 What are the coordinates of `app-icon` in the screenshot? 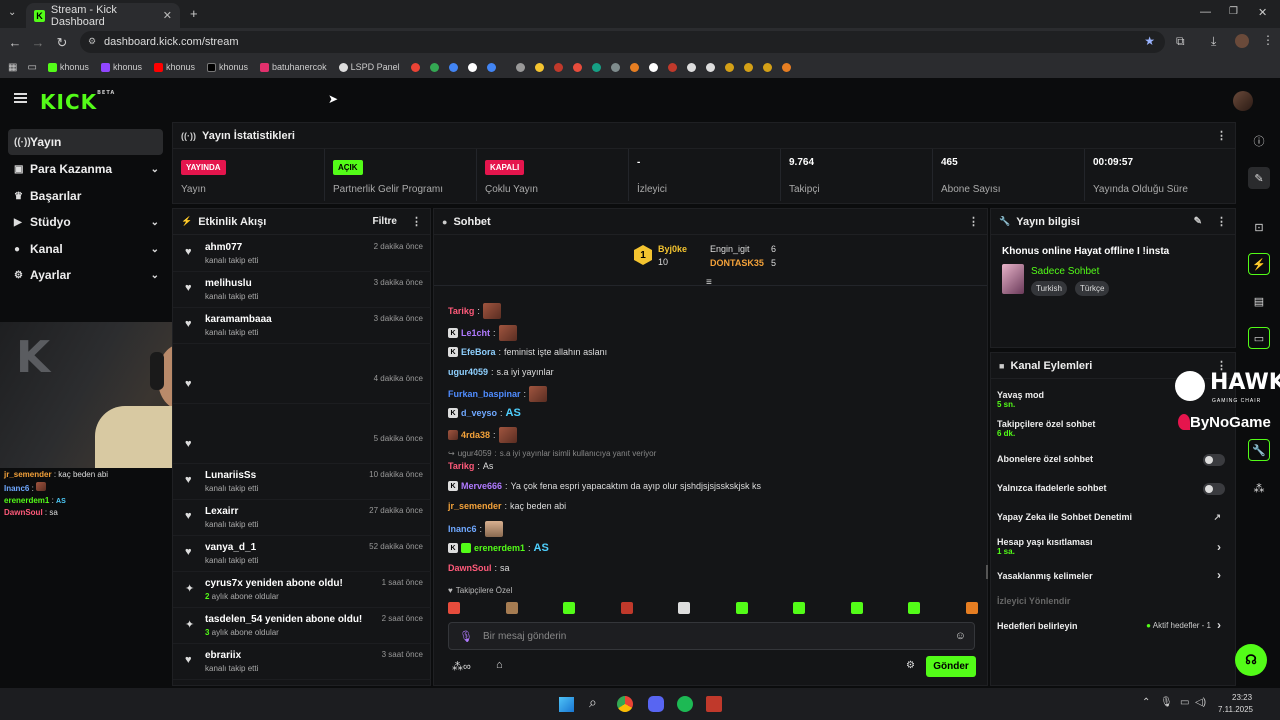 It's located at (714, 704).